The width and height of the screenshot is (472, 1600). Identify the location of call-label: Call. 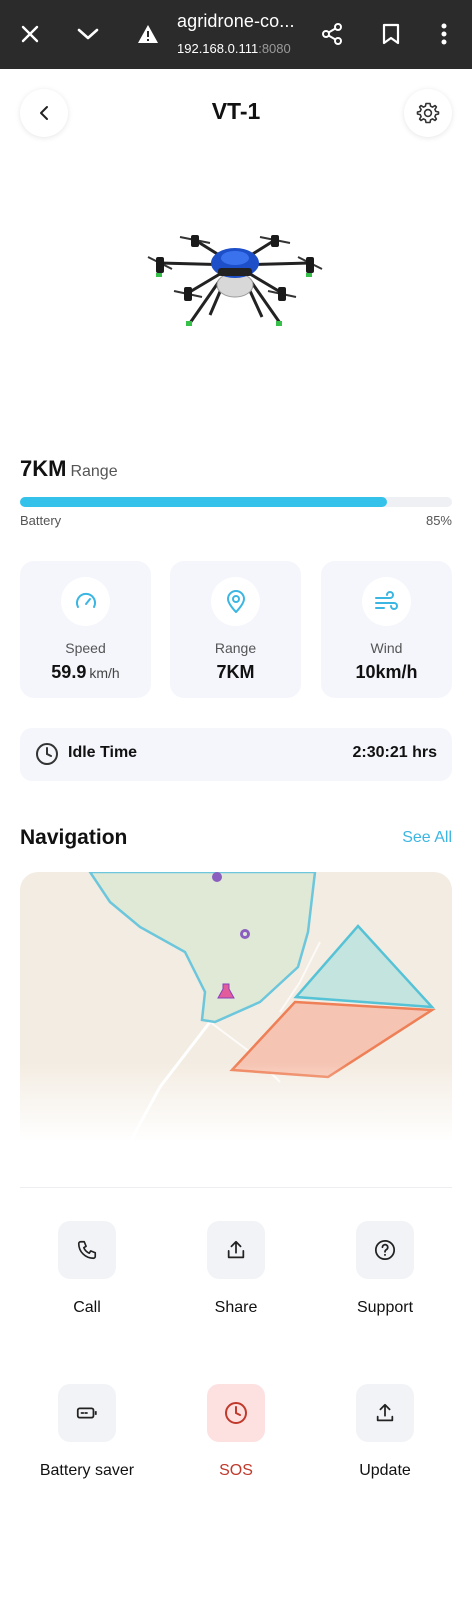
(87, 1307).